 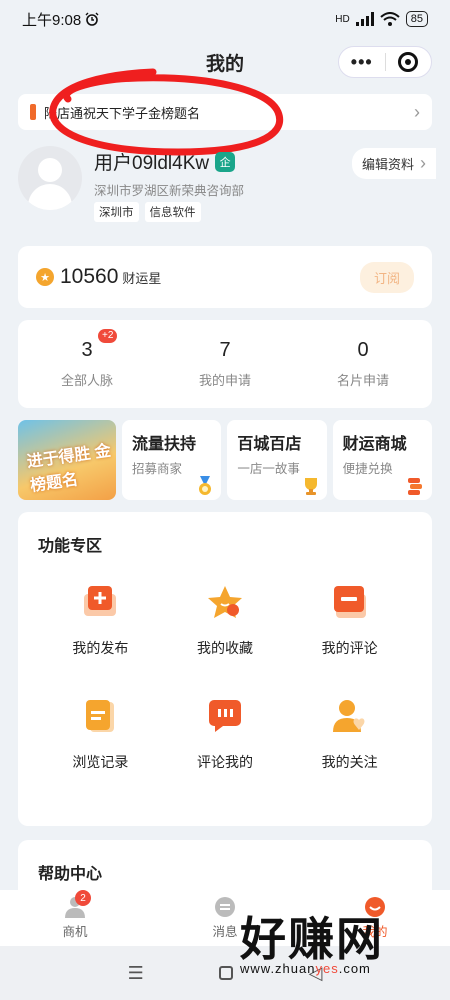 I want to click on tab-messages: 消息, so click(x=225, y=918).